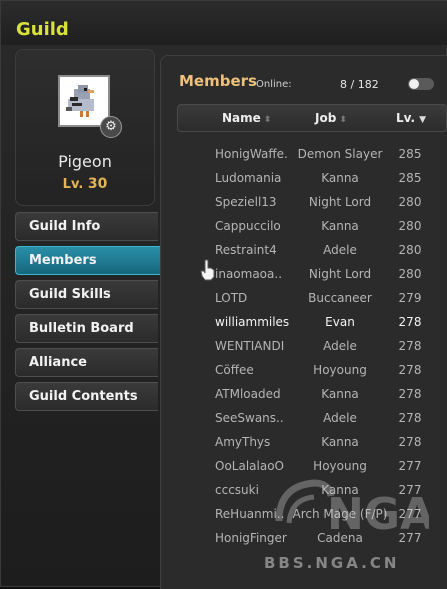 This screenshot has height=589, width=447. What do you see at coordinates (248, 394) in the screenshot?
I see `member-name: ATMloaded` at bounding box center [248, 394].